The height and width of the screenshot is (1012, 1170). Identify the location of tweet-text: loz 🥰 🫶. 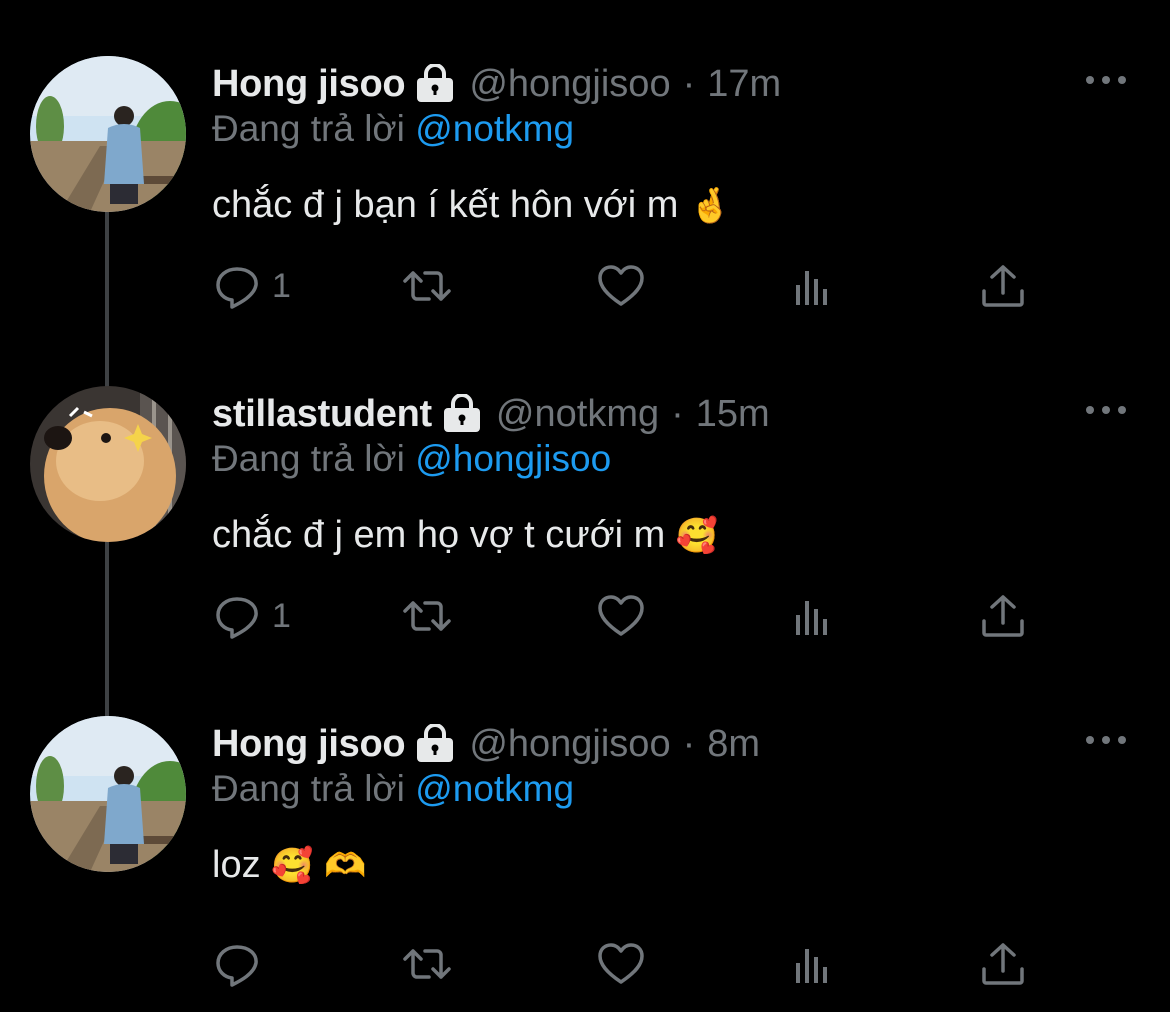
(289, 865).